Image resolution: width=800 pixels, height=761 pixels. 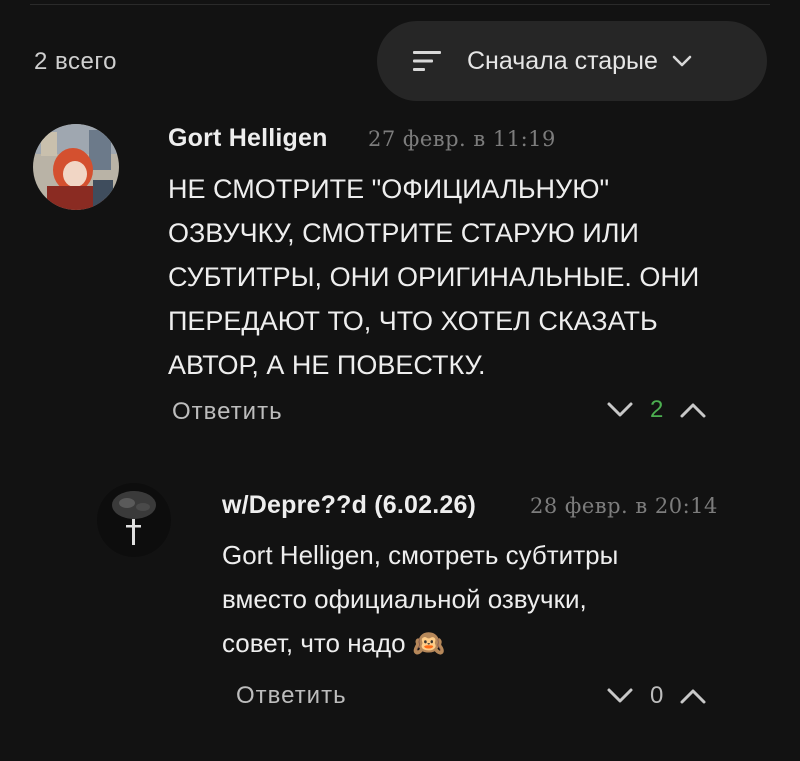 What do you see at coordinates (349, 505) in the screenshot?
I see `comment-author: w/Depre??d (6.02.26)` at bounding box center [349, 505].